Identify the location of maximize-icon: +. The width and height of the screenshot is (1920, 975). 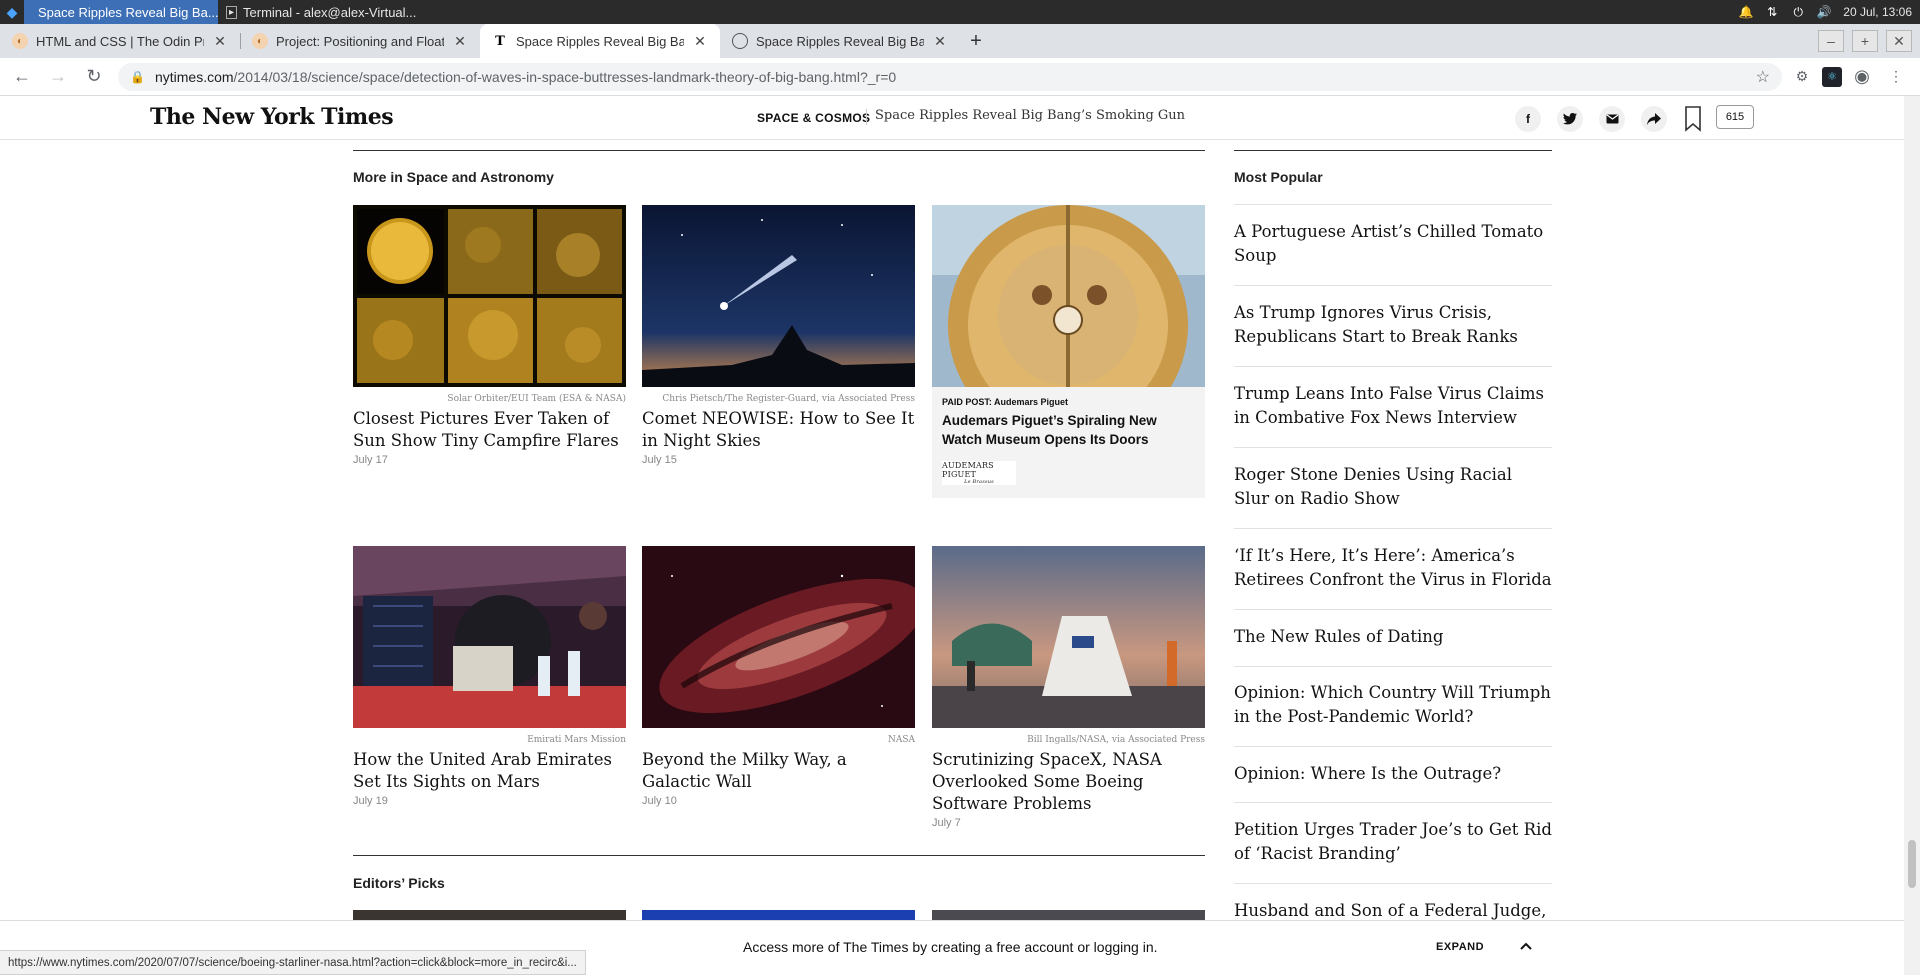
(1865, 41).